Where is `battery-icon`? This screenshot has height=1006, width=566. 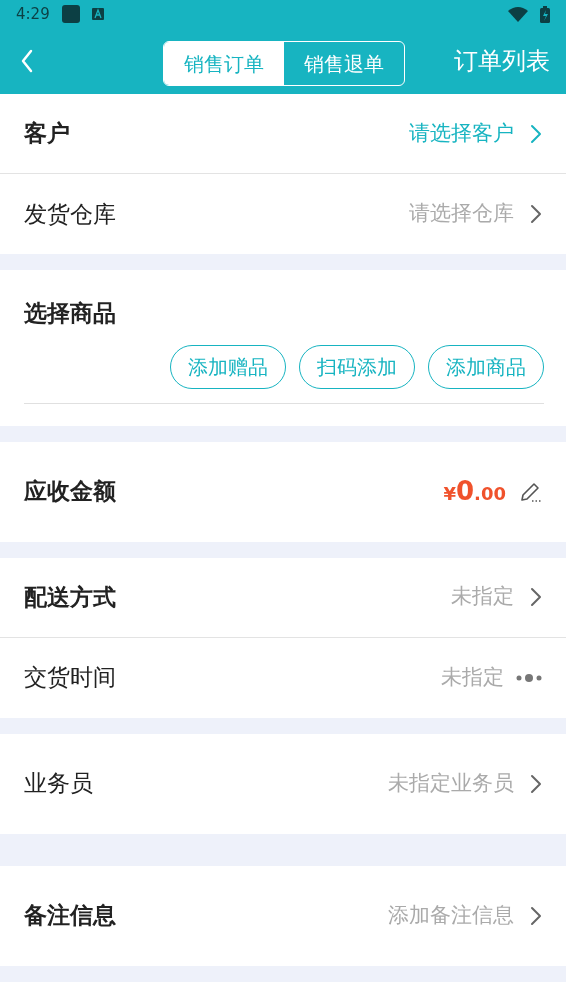
battery-icon is located at coordinates (545, 14).